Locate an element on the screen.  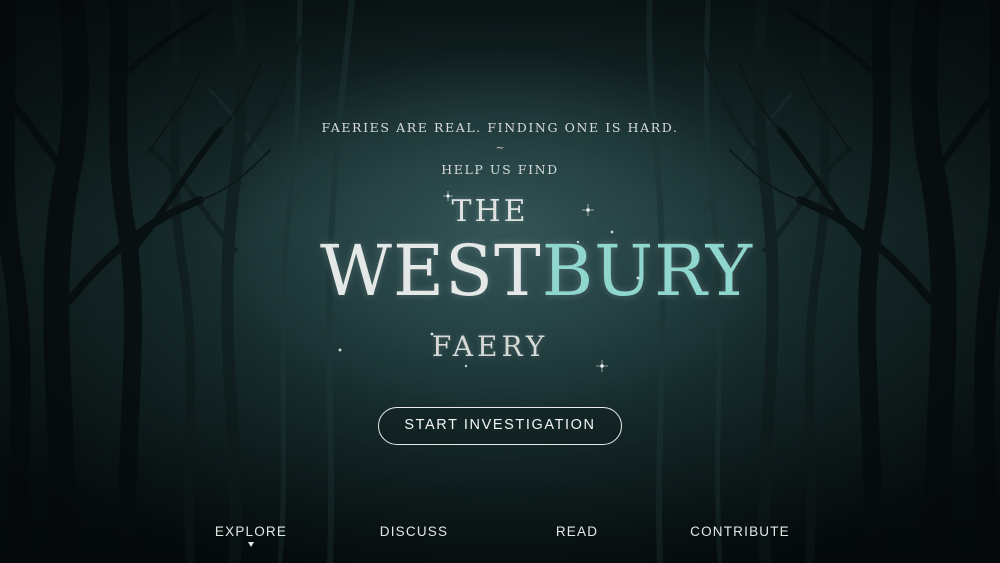
caret-down-icon is located at coordinates (251, 544).